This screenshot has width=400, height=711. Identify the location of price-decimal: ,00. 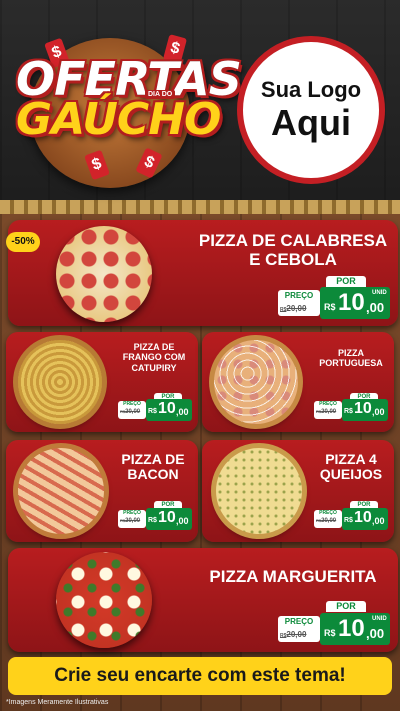
(375, 307).